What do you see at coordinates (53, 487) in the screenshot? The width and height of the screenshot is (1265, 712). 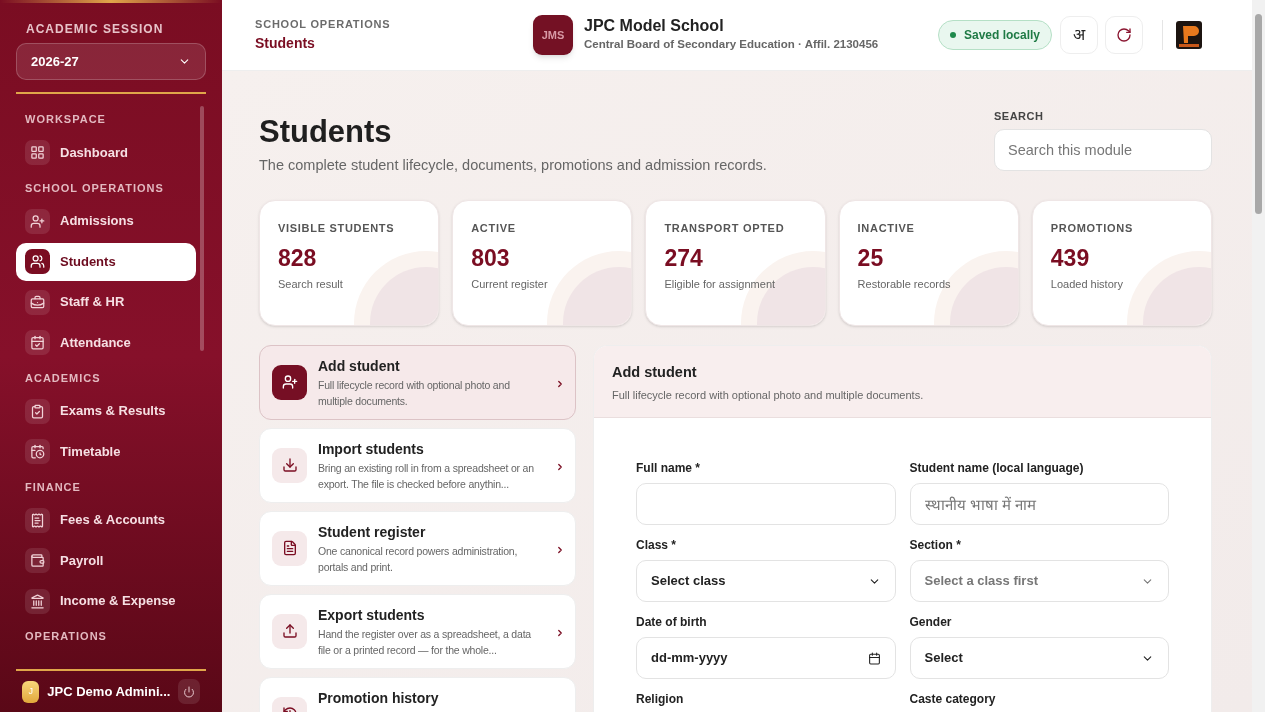 I see `section-label: FINANCE` at bounding box center [53, 487].